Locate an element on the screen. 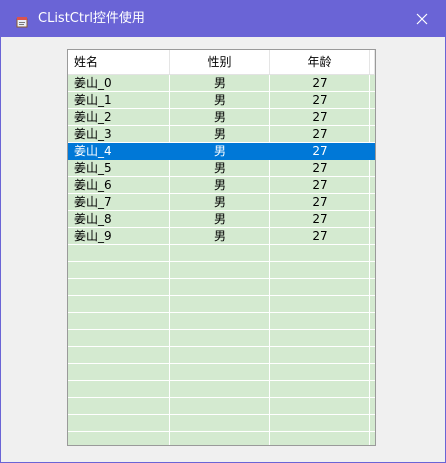 The image size is (446, 463). table-row: 姜山_9 男 27 is located at coordinates (221, 236).